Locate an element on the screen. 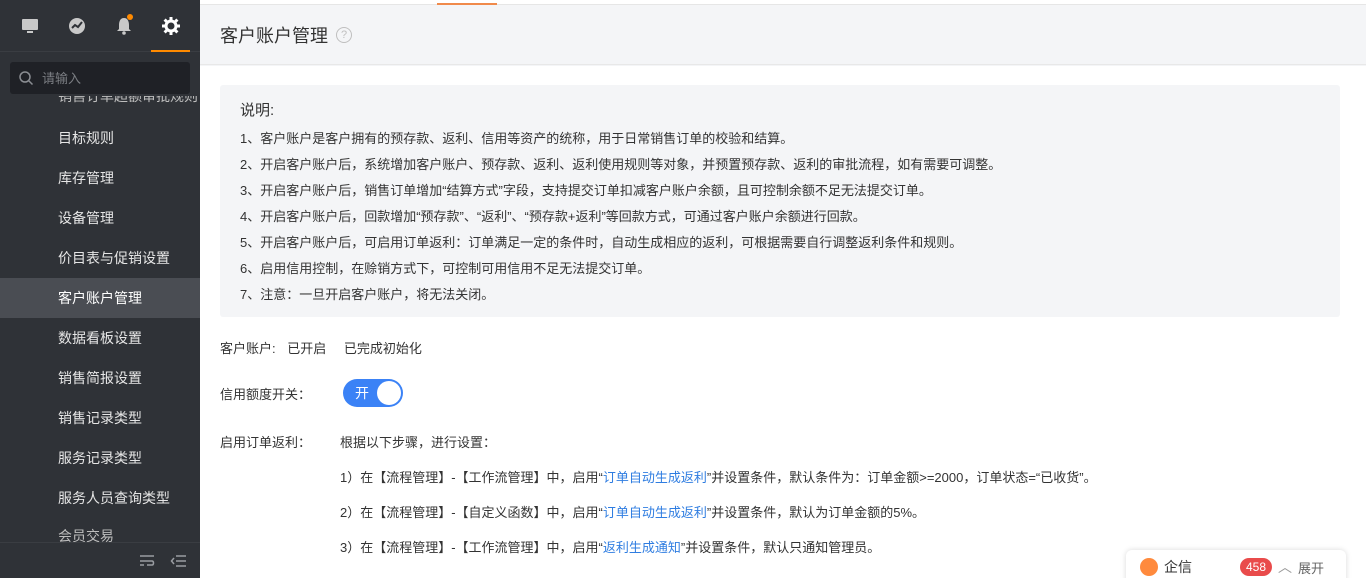 The height and width of the screenshot is (578, 1366). monitor-icon is located at coordinates (29, 25).